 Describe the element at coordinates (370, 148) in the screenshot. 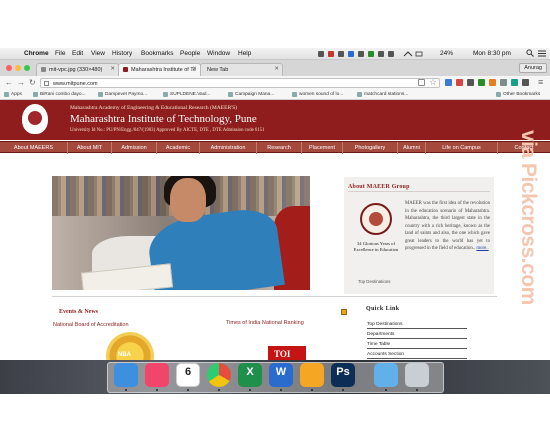

I see `nav-photogallery: Photogallery` at that location.